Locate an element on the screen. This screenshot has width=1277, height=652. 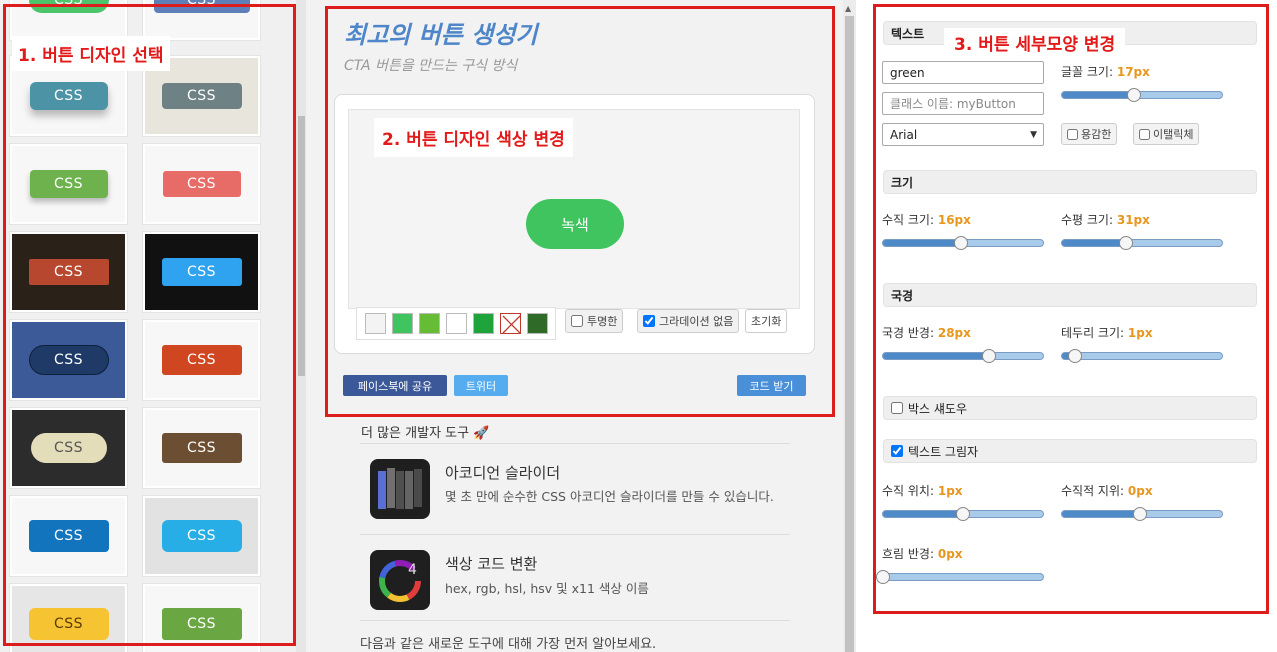
svg-text: 4 is located at coordinates (412, 570).